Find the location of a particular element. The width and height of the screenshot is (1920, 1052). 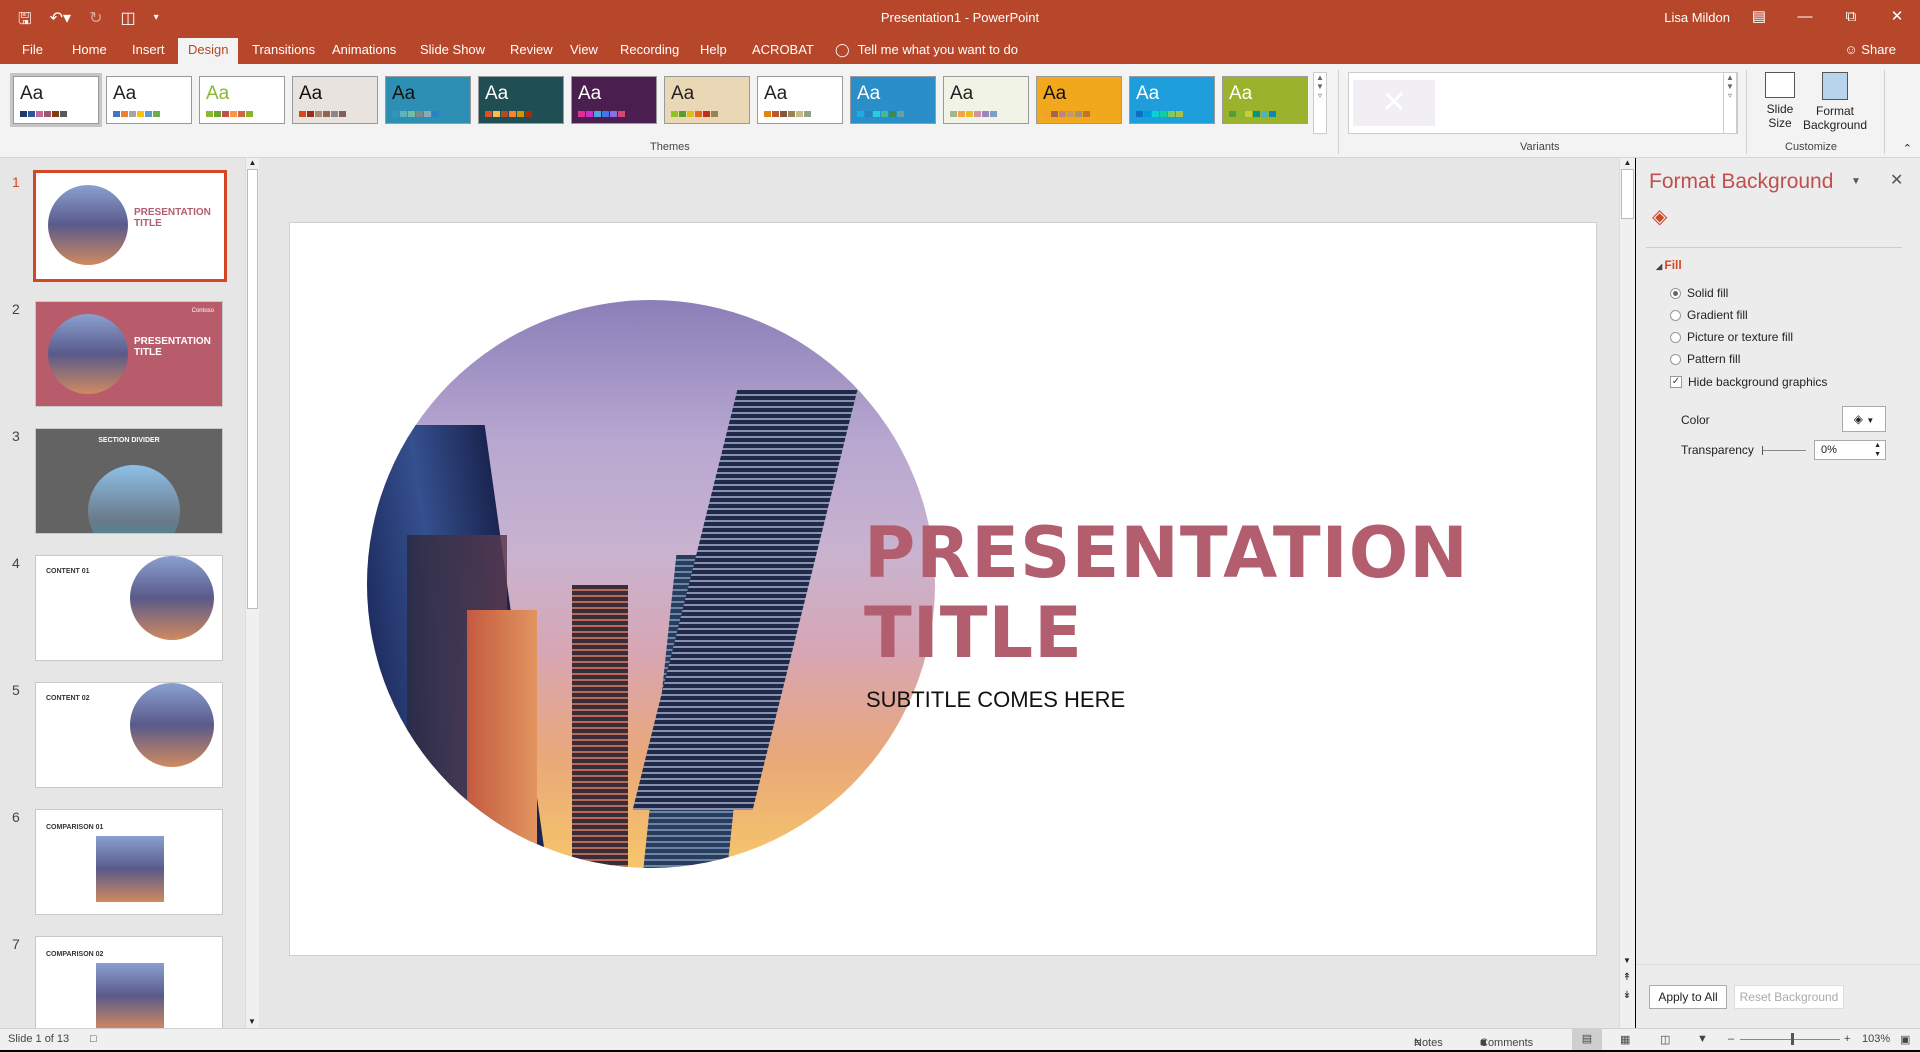

zoom-slider-handle is located at coordinates (1792, 1039).